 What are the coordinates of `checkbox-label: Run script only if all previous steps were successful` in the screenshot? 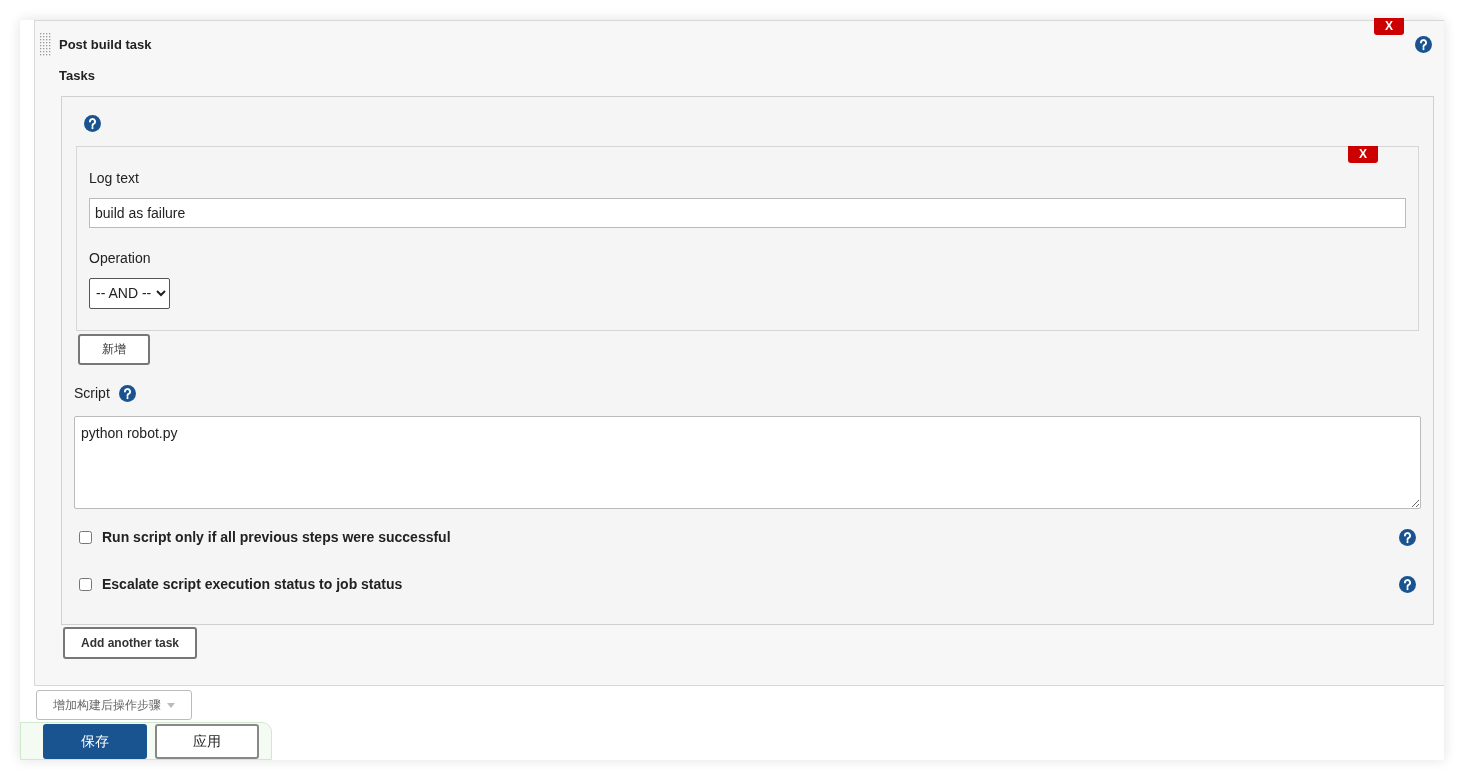 It's located at (276, 537).